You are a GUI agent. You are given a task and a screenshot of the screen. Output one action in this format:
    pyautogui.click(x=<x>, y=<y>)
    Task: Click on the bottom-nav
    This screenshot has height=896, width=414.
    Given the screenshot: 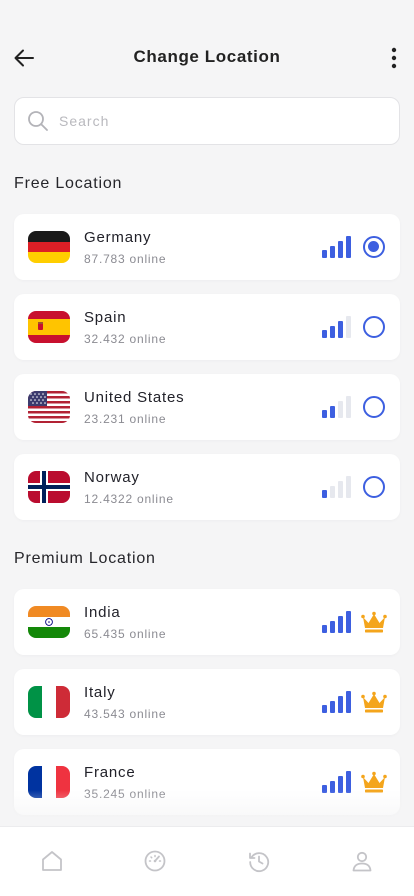 What is the action you would take?
    pyautogui.click(x=207, y=861)
    